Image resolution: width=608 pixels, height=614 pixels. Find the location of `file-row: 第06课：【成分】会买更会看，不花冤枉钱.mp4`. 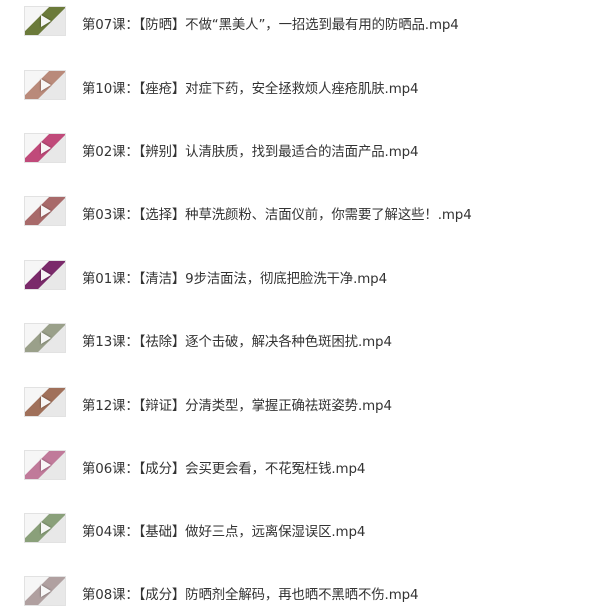

file-row: 第06课：【成分】会买更会看，不花冤枉钱.mp4 is located at coordinates (304, 466).